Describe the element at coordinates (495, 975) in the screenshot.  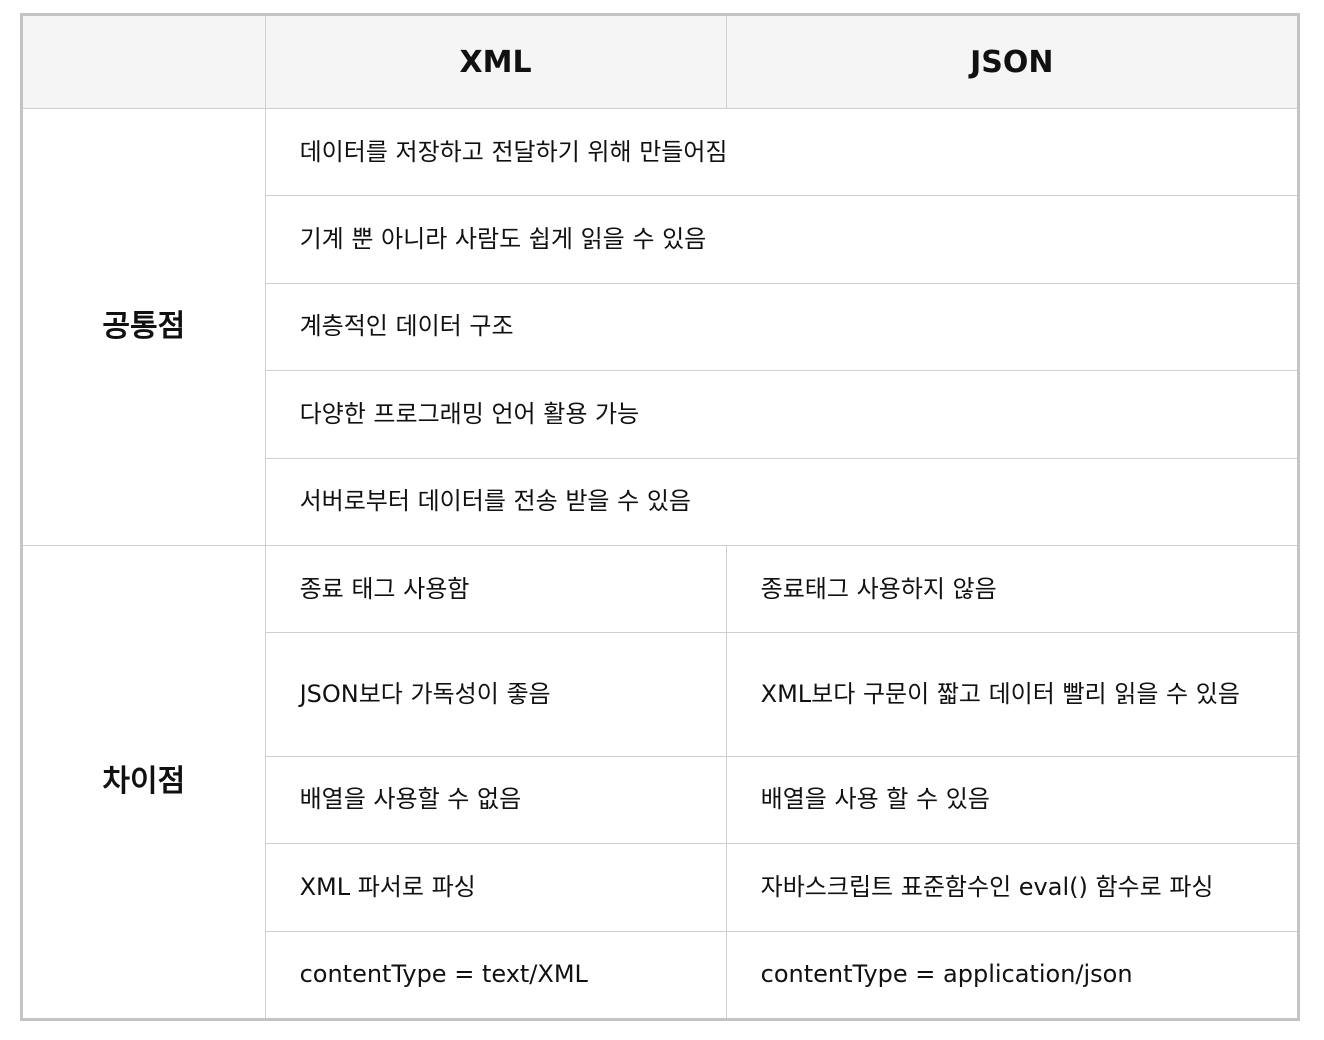
I see `difference-xml-cell: contentType = text/XML` at that location.